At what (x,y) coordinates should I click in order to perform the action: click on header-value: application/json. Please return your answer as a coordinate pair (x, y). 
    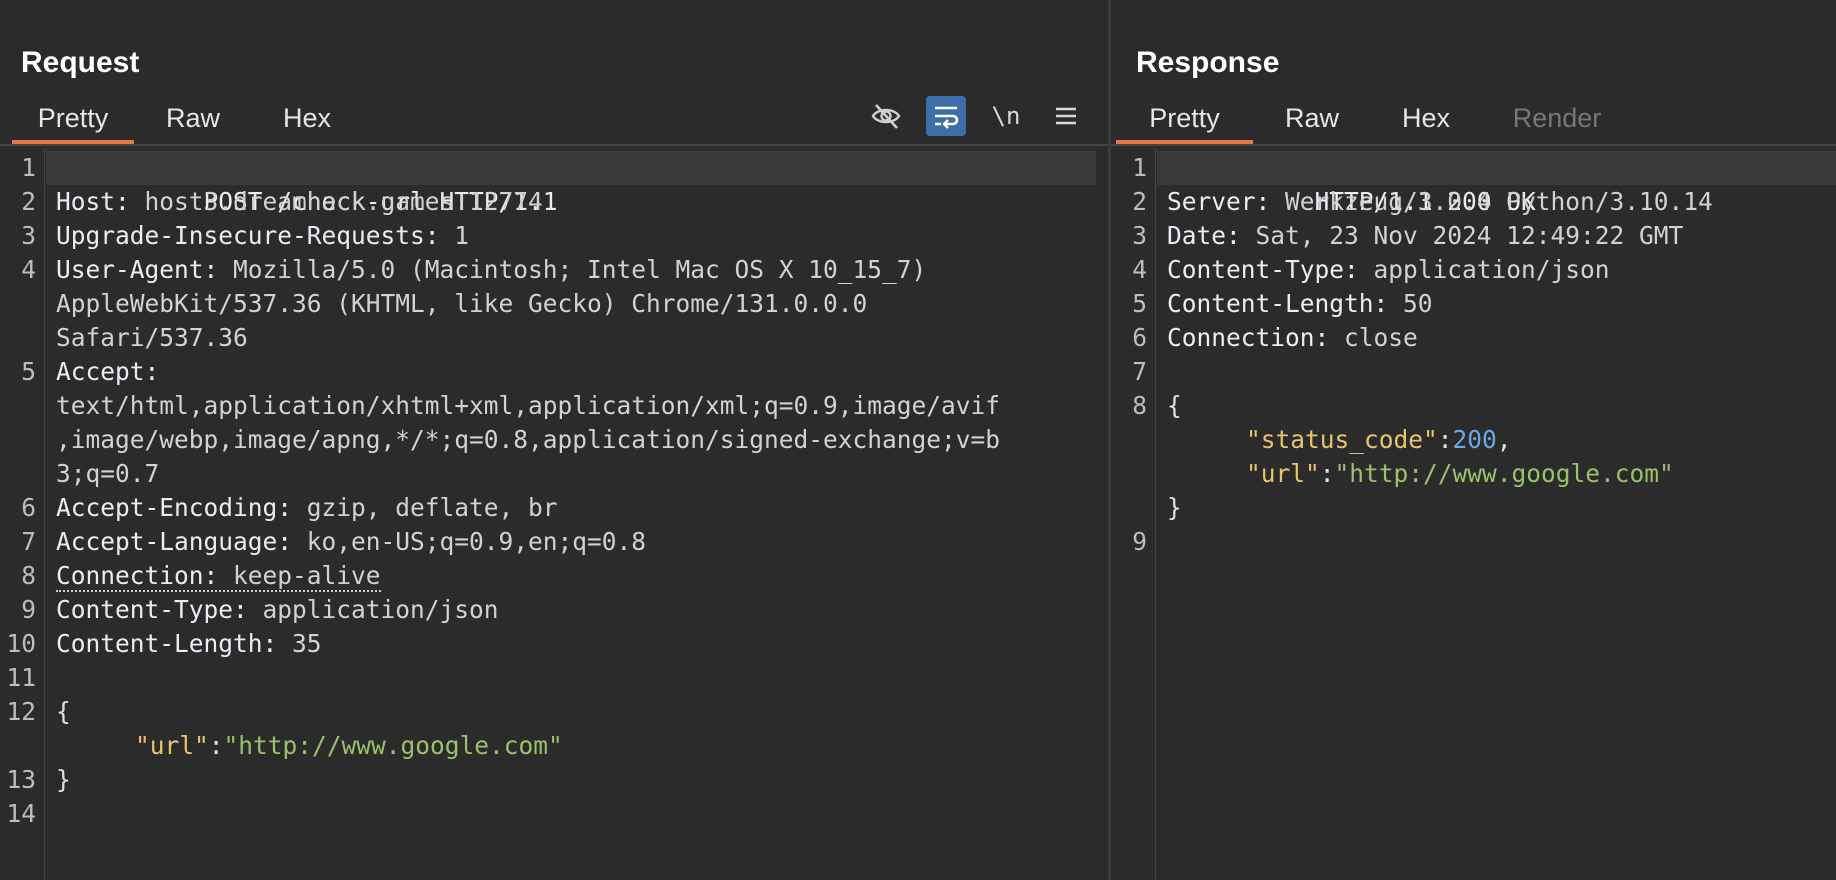
    Looking at the image, I should click on (1484, 269).